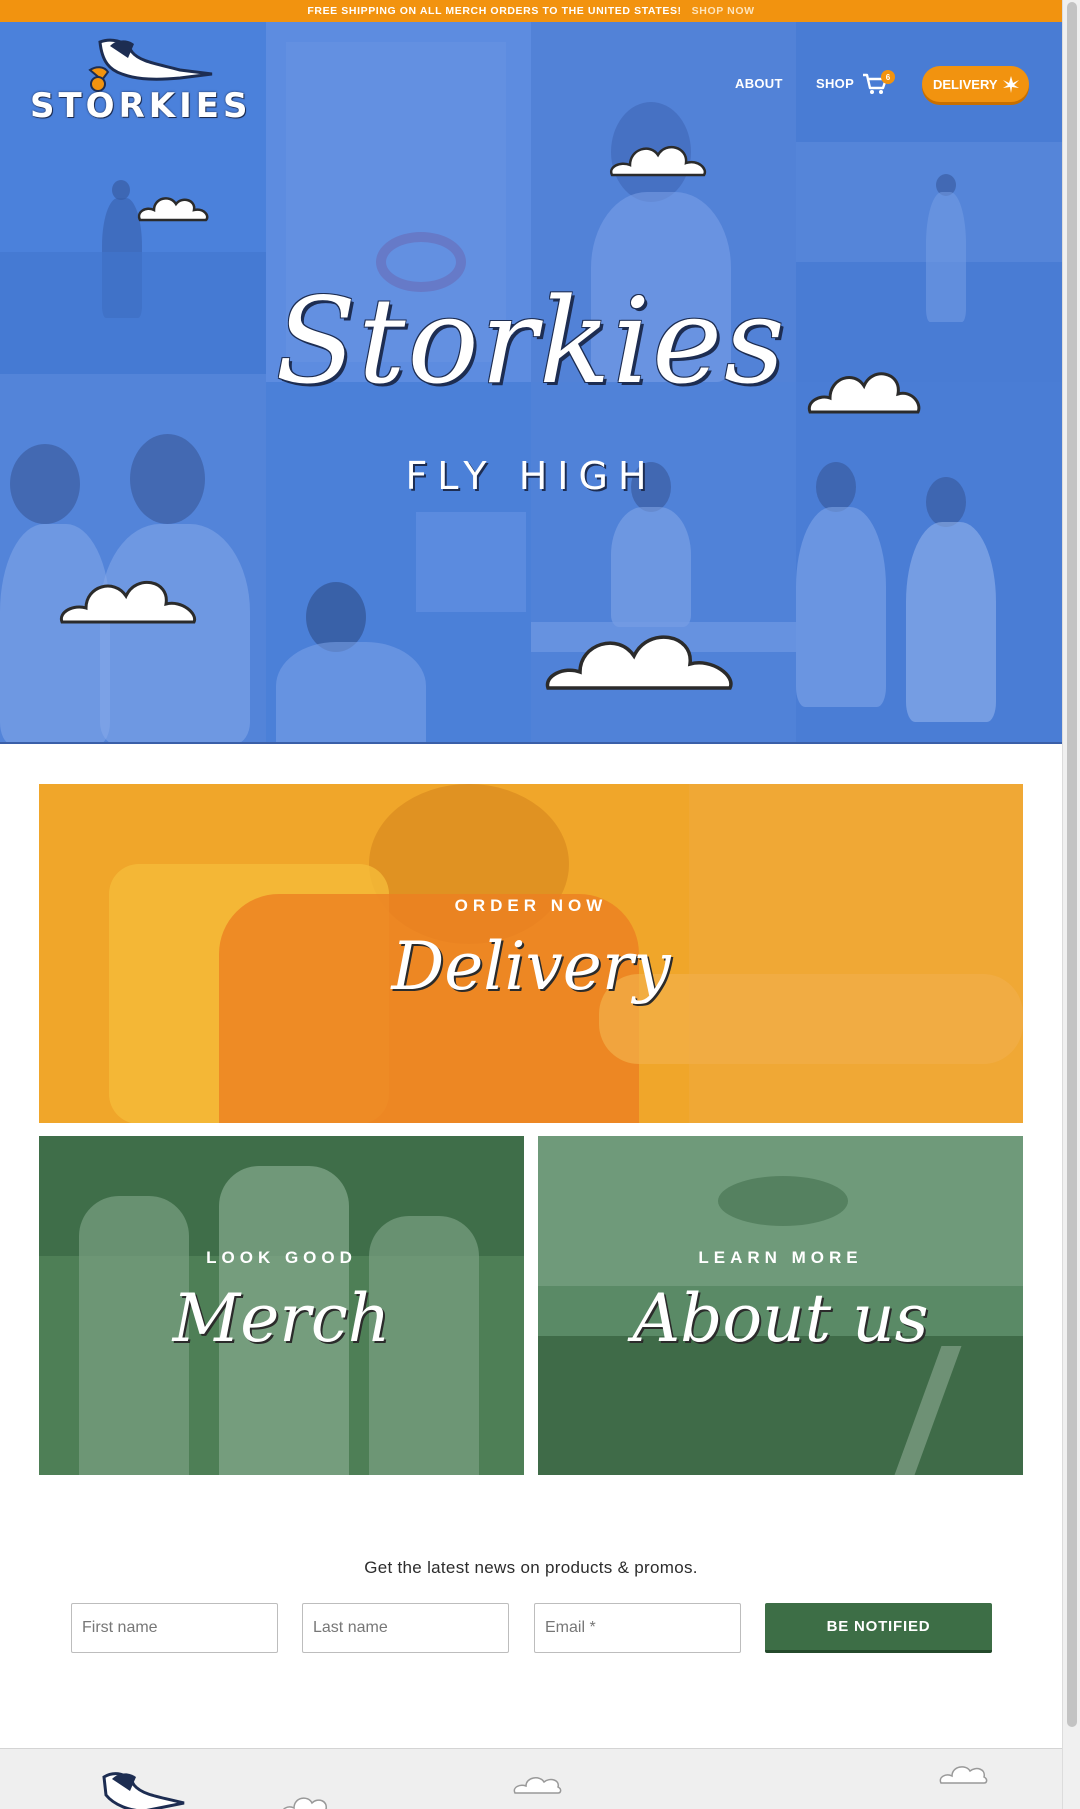  What do you see at coordinates (780, 1318) in the screenshot?
I see `about-headline: About us` at bounding box center [780, 1318].